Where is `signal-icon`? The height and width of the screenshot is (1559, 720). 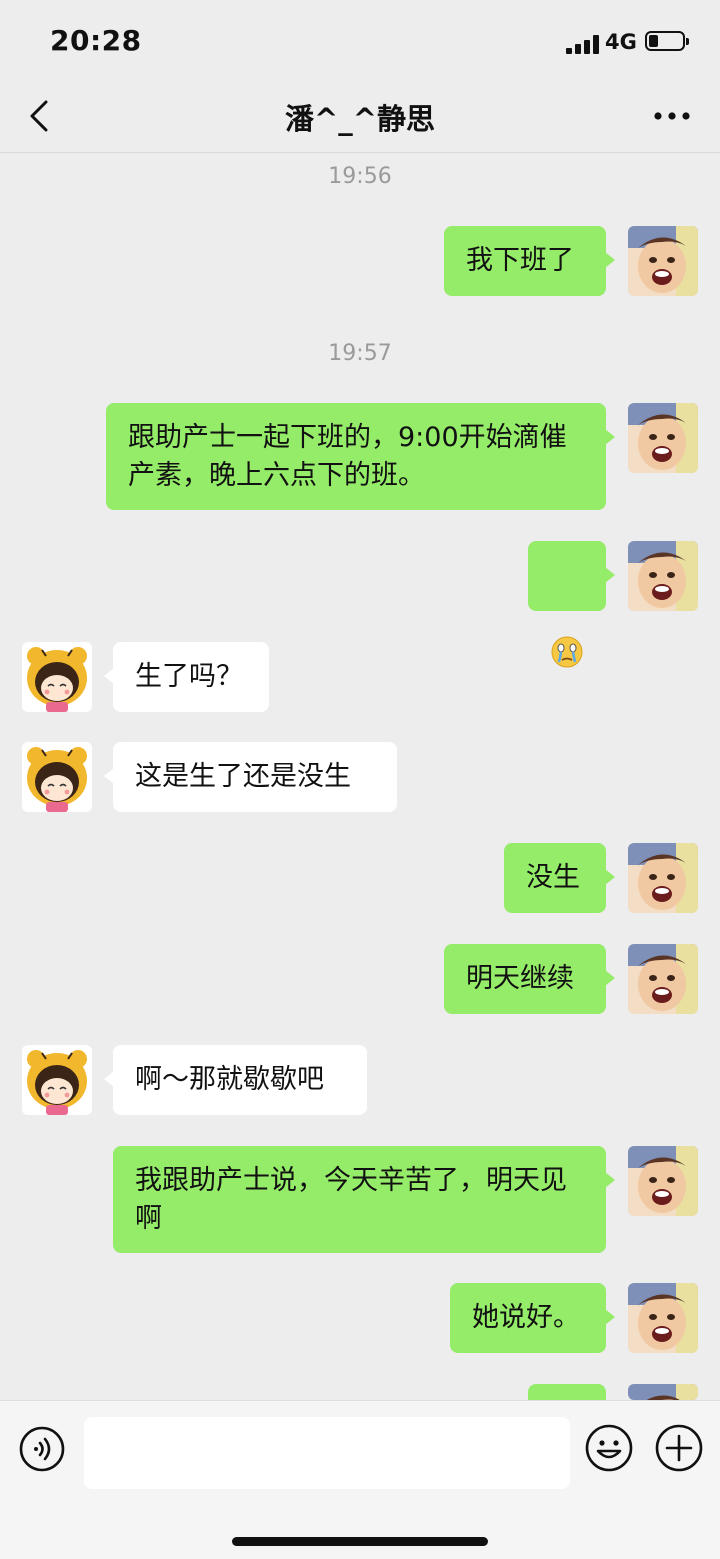 signal-icon is located at coordinates (584, 44).